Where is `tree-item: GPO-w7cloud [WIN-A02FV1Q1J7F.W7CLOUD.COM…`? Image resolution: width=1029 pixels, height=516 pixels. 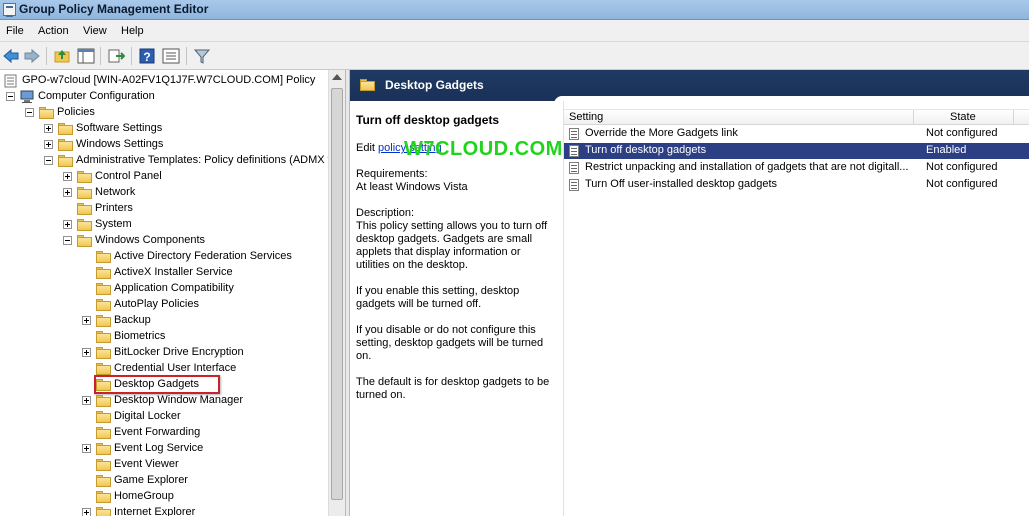
tree-item: GPO-w7cloud [WIN-A02FV1Q1J7F.W7CLOUD.COM… is located at coordinates (164, 81).